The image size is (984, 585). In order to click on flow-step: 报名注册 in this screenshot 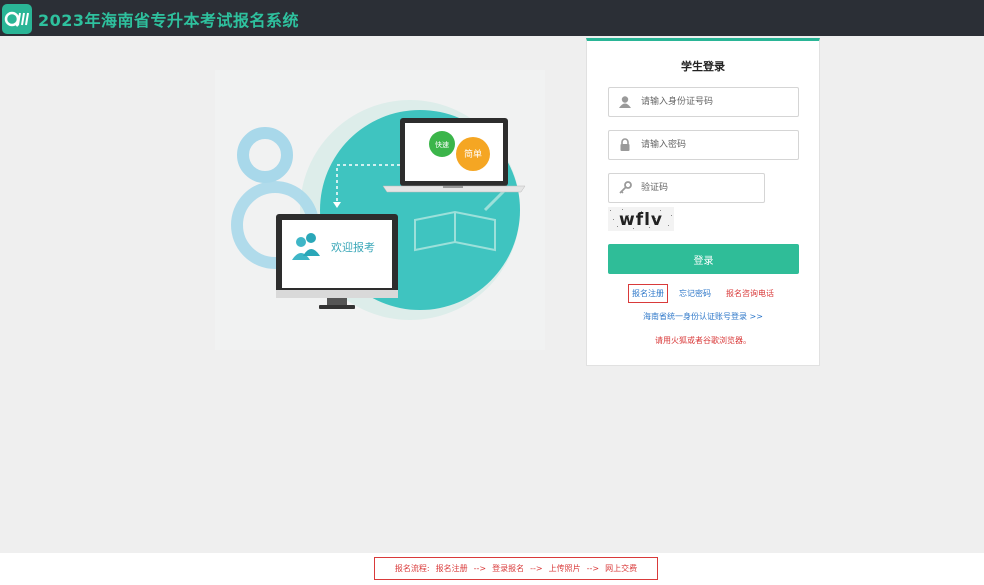, I will do `click(451, 568)`.